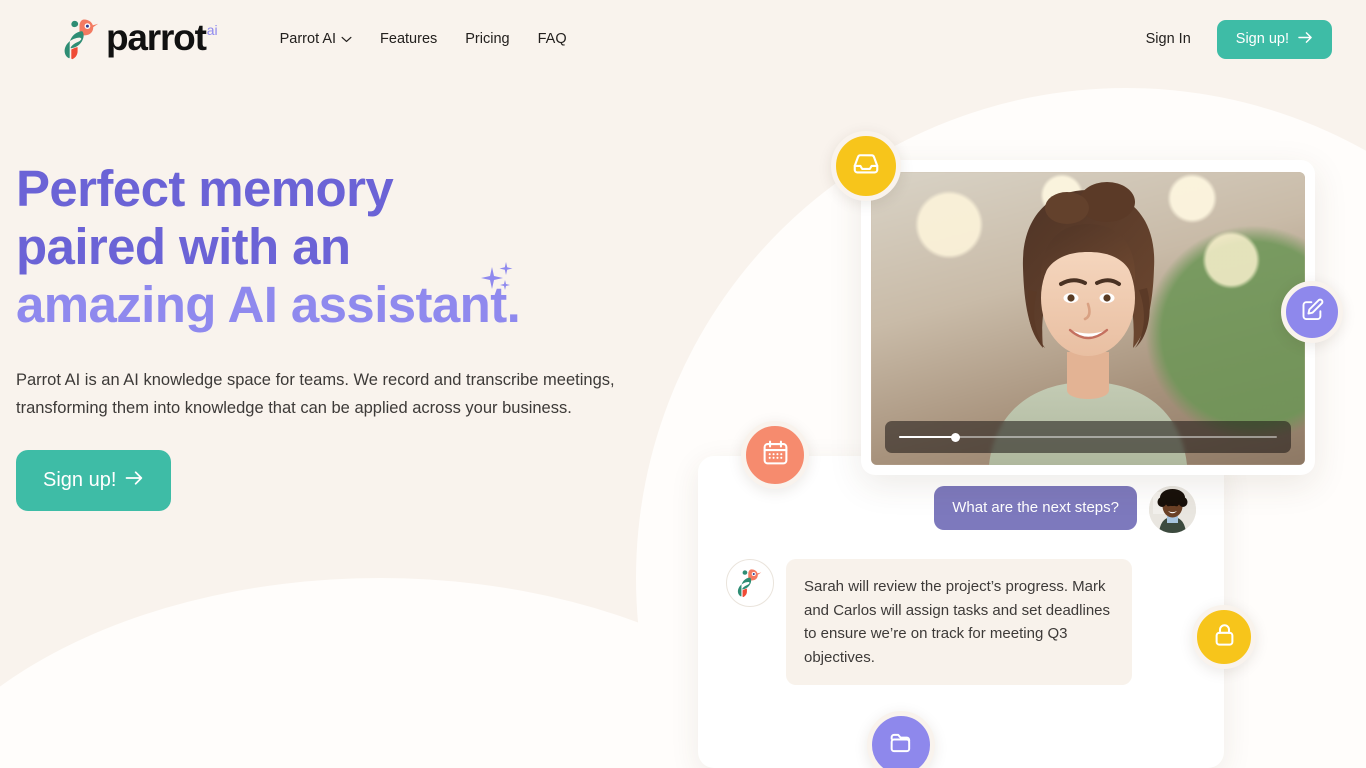 Image resolution: width=1366 pixels, height=768 pixels. What do you see at coordinates (268, 304) in the screenshot?
I see `headline-line-3: amazing AI assistant.` at bounding box center [268, 304].